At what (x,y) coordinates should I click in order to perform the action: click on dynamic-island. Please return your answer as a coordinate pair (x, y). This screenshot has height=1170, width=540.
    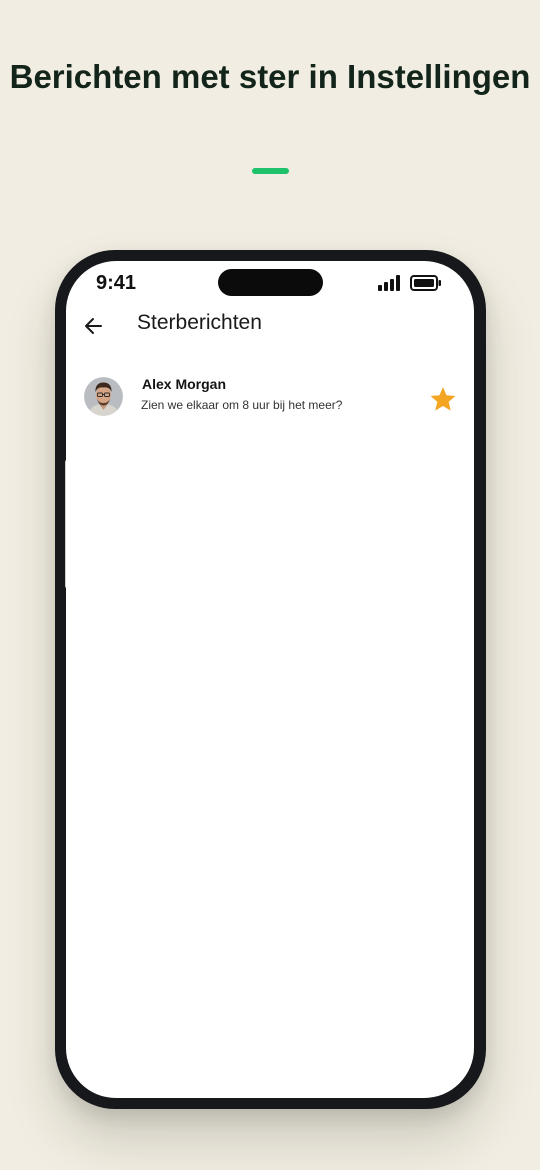
    Looking at the image, I should click on (270, 282).